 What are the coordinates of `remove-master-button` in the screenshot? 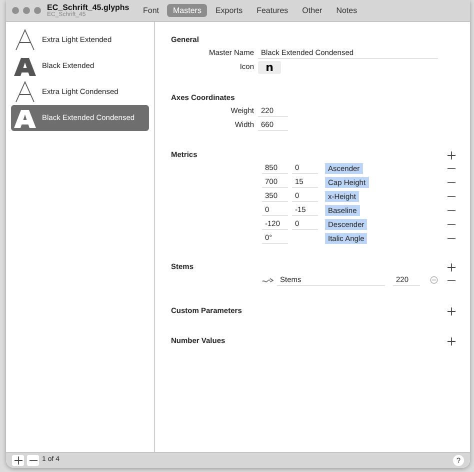 It's located at (33, 460).